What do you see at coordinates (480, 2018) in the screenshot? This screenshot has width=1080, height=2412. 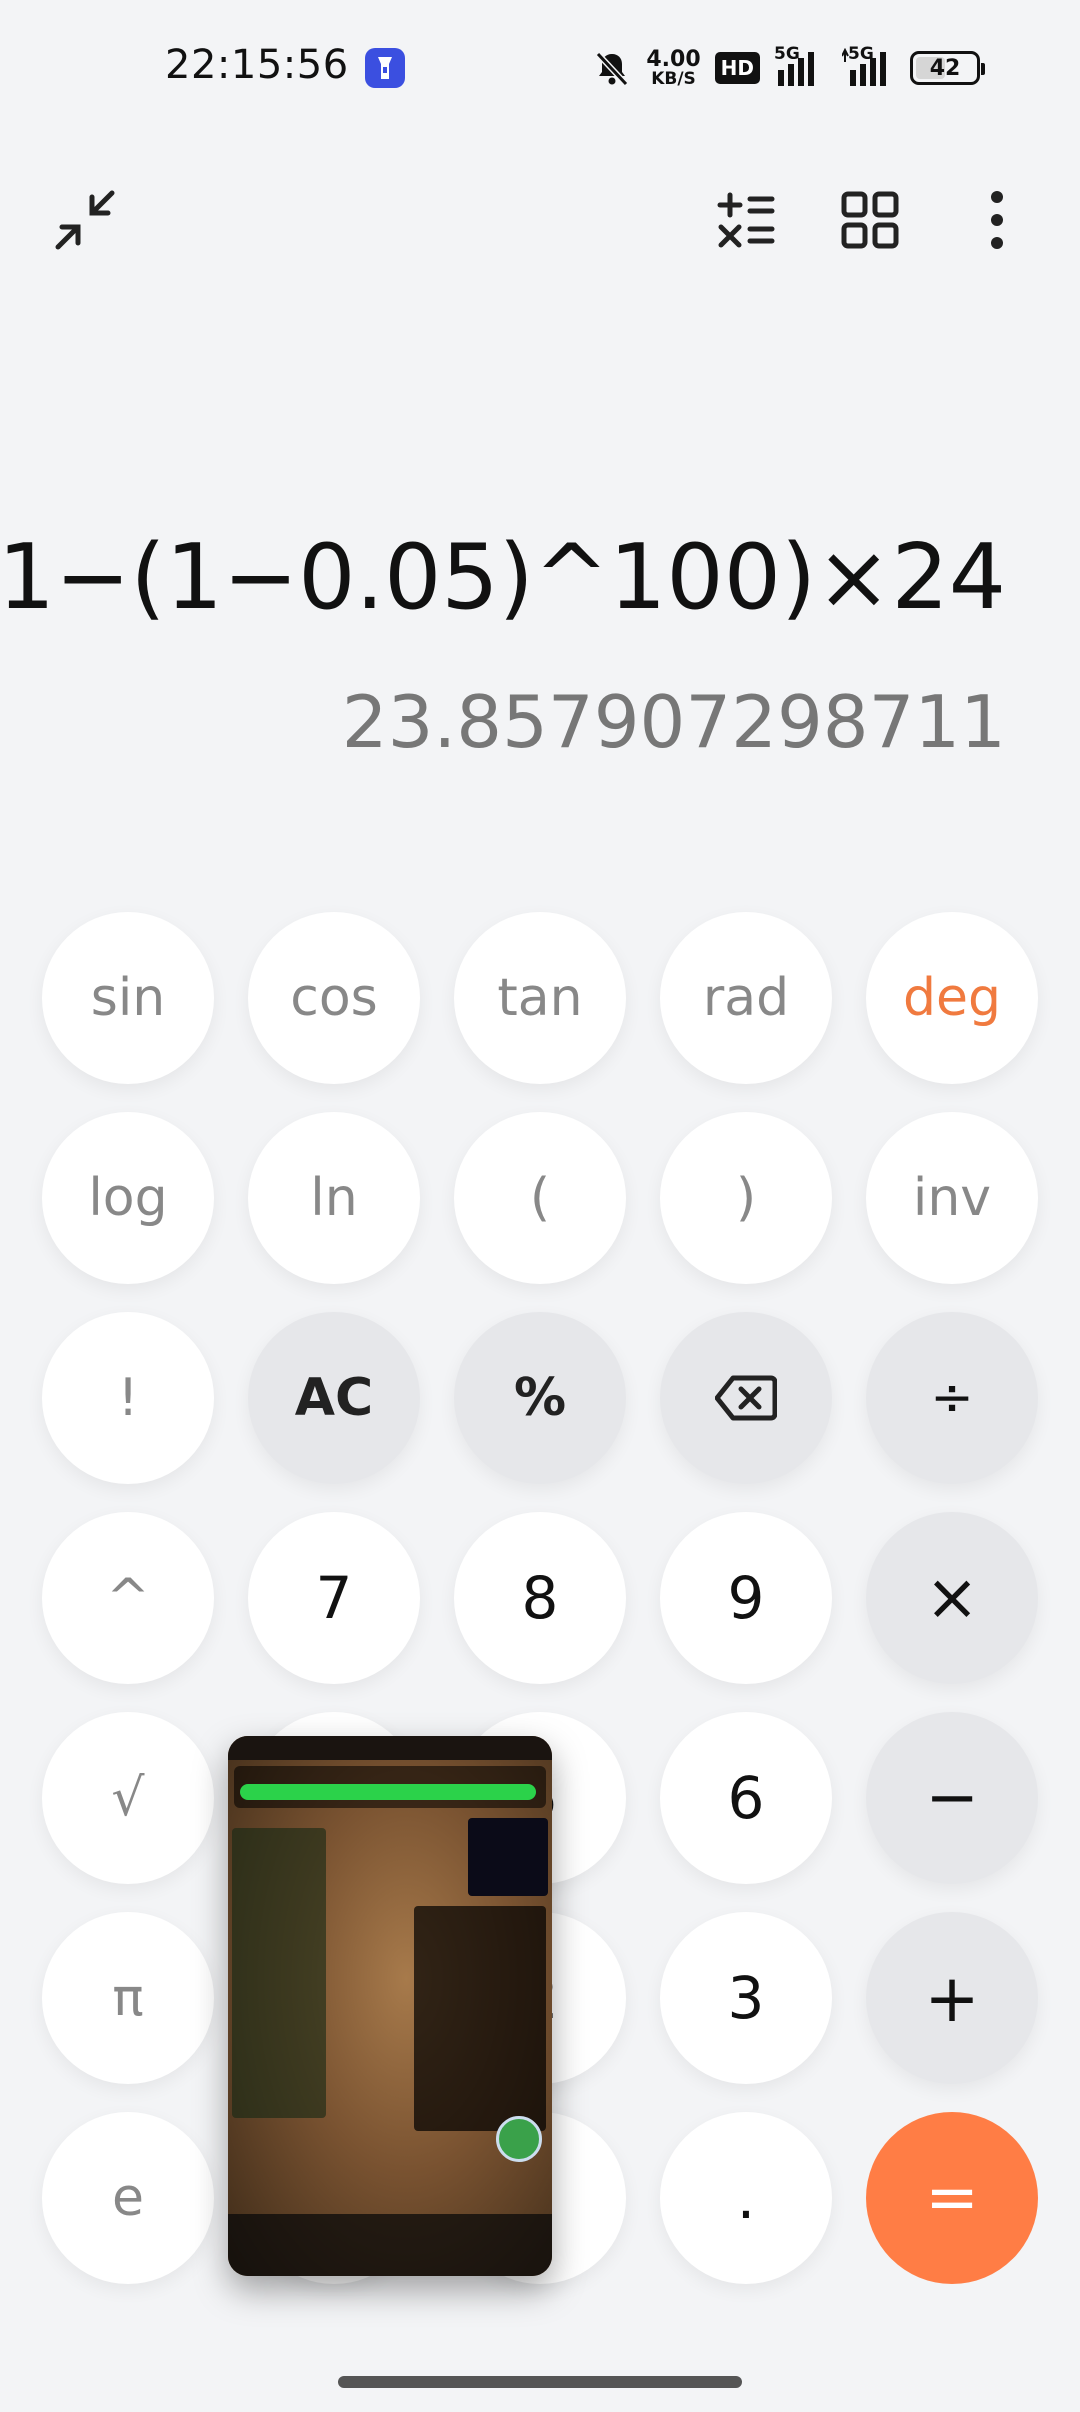 I see `game-stats-panel` at bounding box center [480, 2018].